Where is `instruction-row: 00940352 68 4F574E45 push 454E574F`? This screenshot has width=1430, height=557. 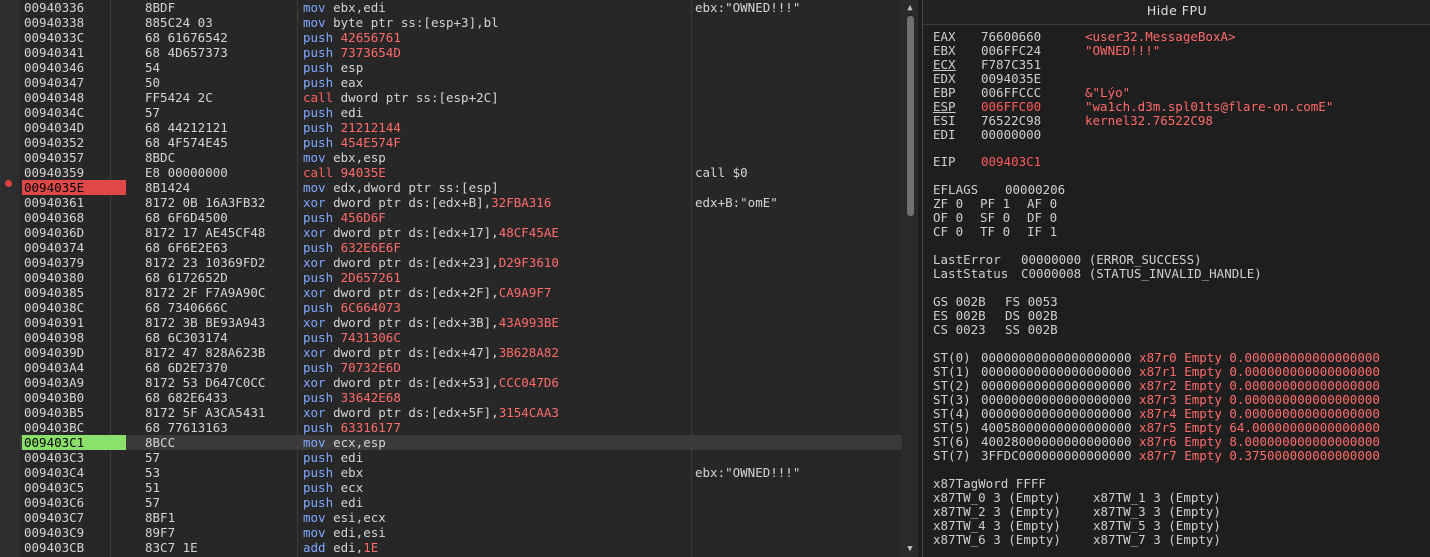 instruction-row: 00940352 68 4F574E45 push 454E574F is located at coordinates (461, 142).